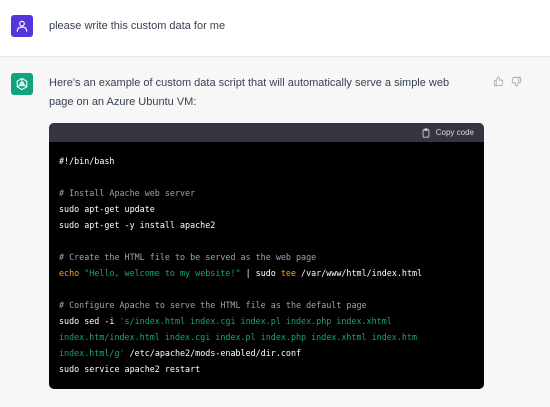 This screenshot has height=407, width=550. I want to click on user-message-text: please write this custom data for me, so click(137, 26).